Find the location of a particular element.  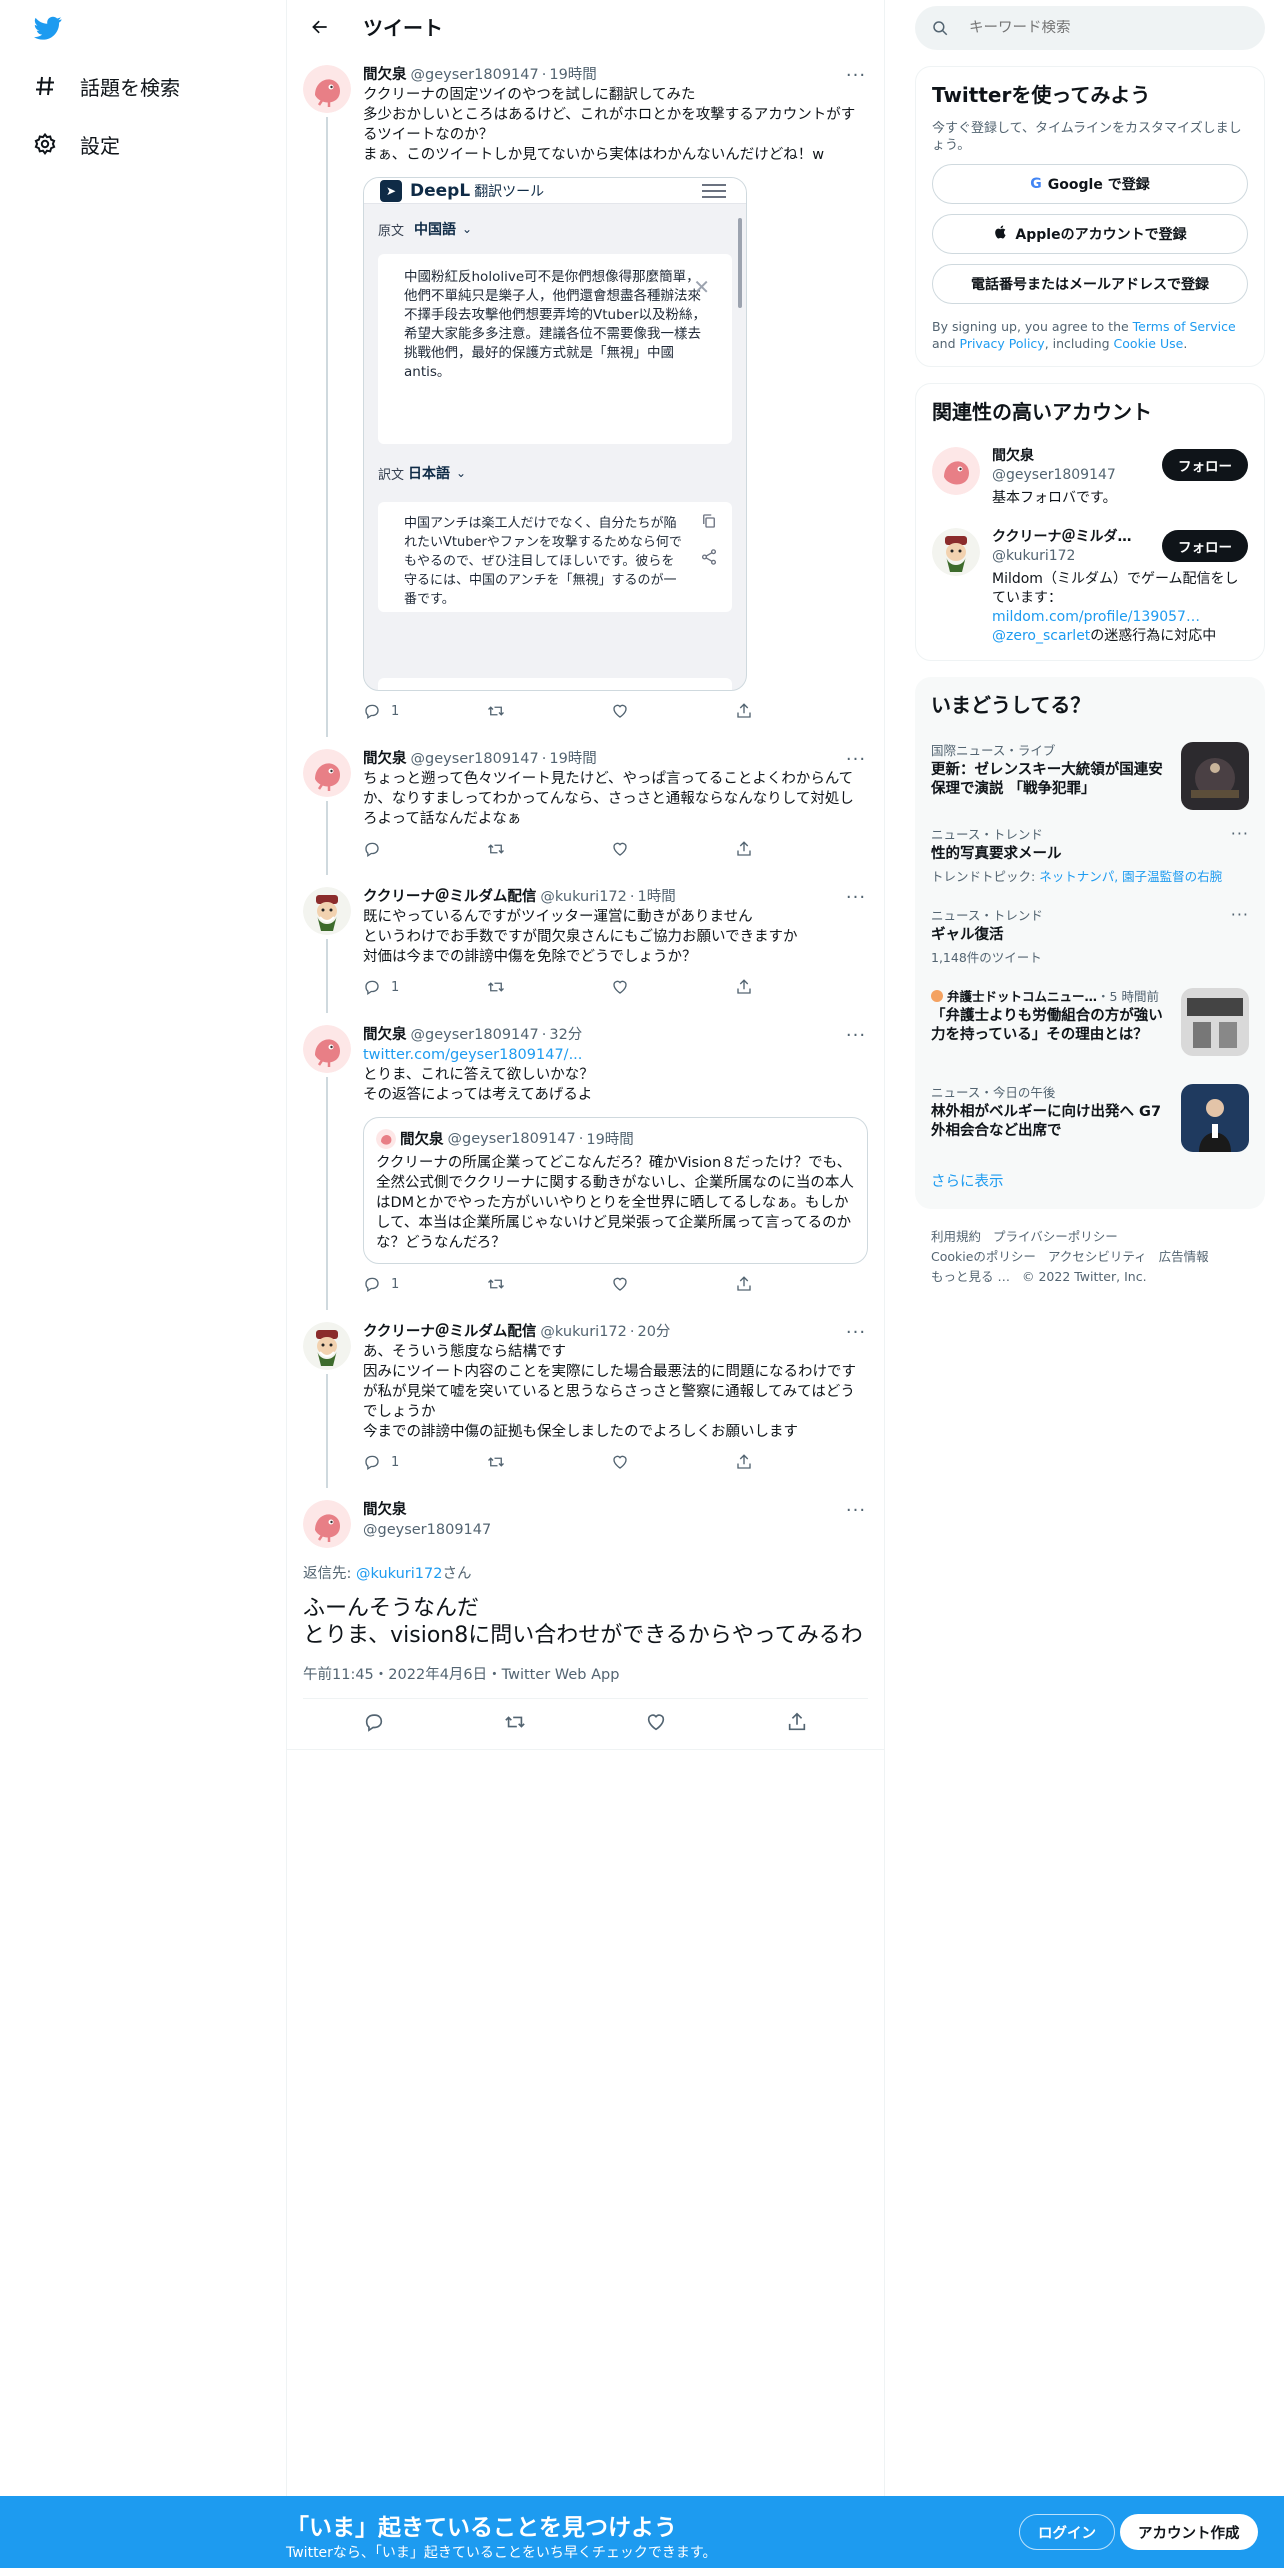

tweet-time: 20分 is located at coordinates (653, 1332).